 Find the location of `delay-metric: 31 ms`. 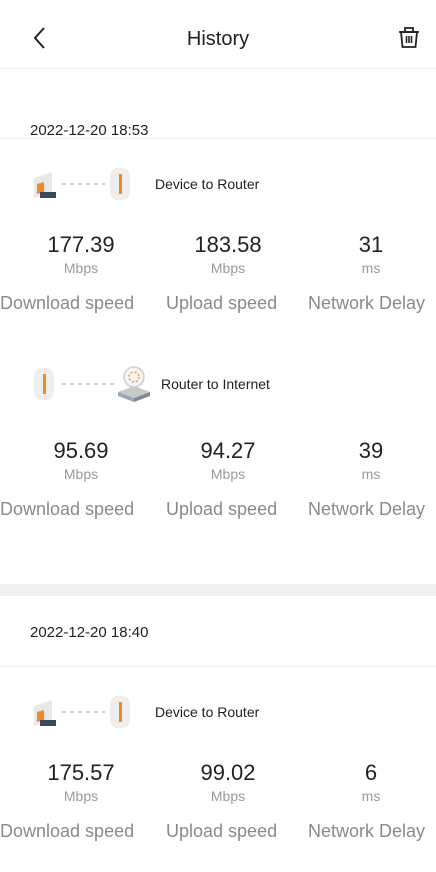

delay-metric: 31 ms is located at coordinates (366, 255).